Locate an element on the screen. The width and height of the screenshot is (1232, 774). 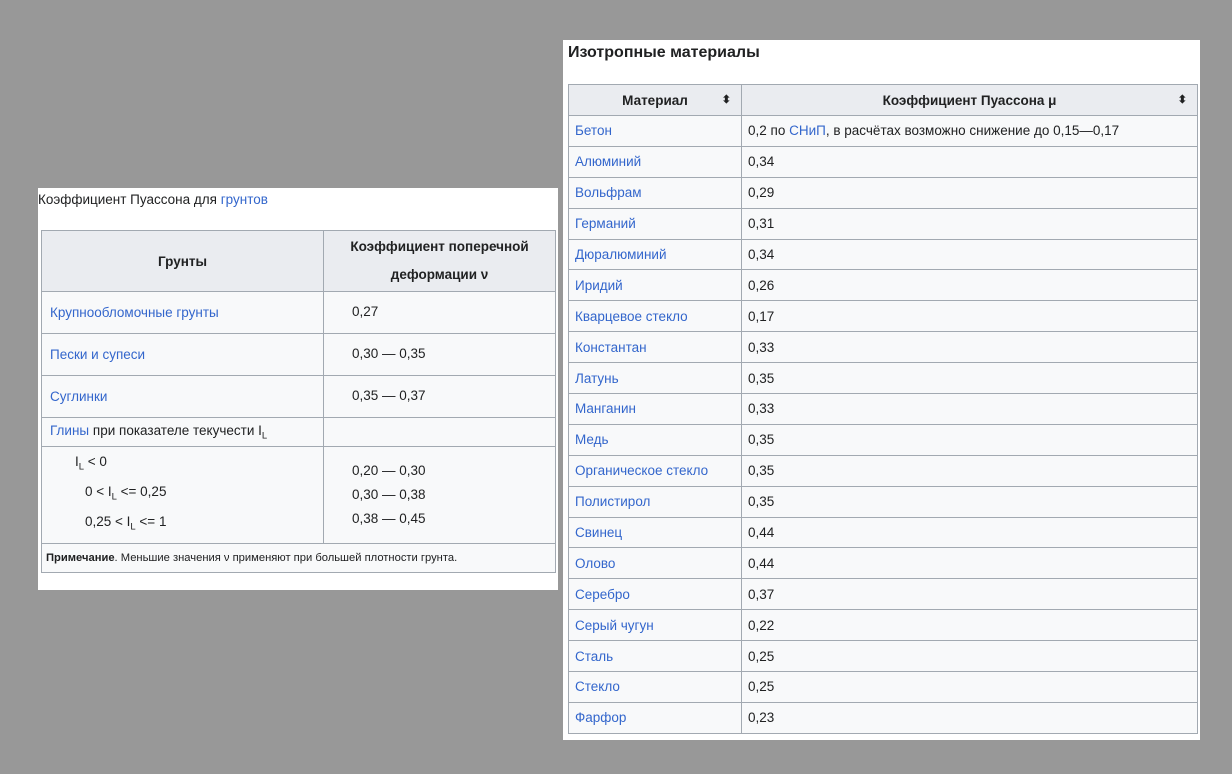
table-row: Германий 0,31 is located at coordinates (883, 223).